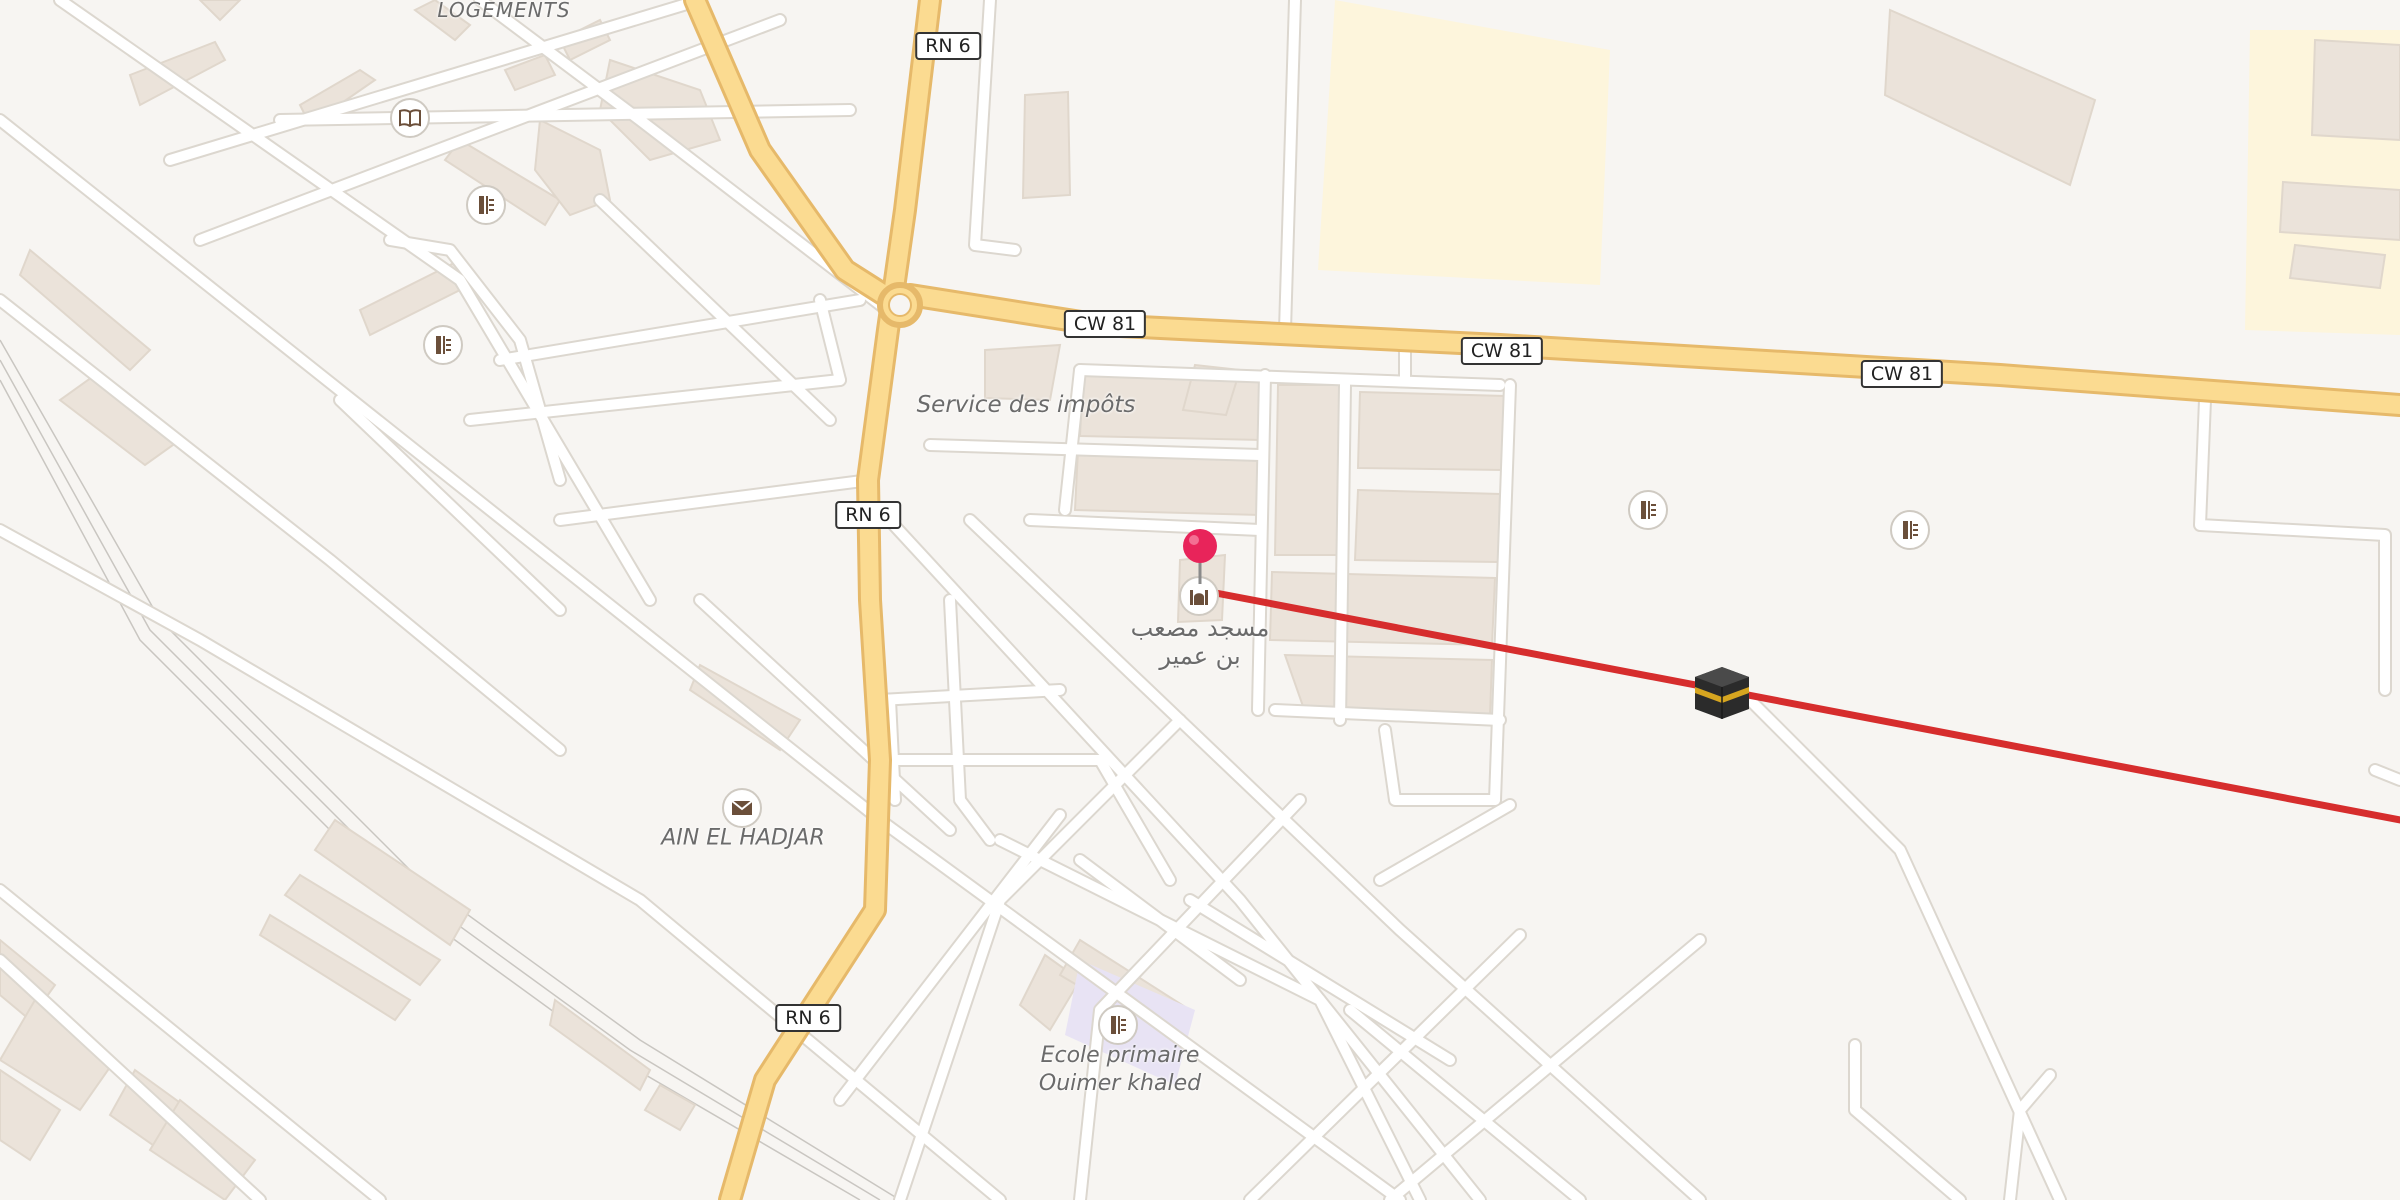 The height and width of the screenshot is (1200, 2400). What do you see at coordinates (504, 11) in the screenshot?
I see `place-label-logements: LOGEMENTS` at bounding box center [504, 11].